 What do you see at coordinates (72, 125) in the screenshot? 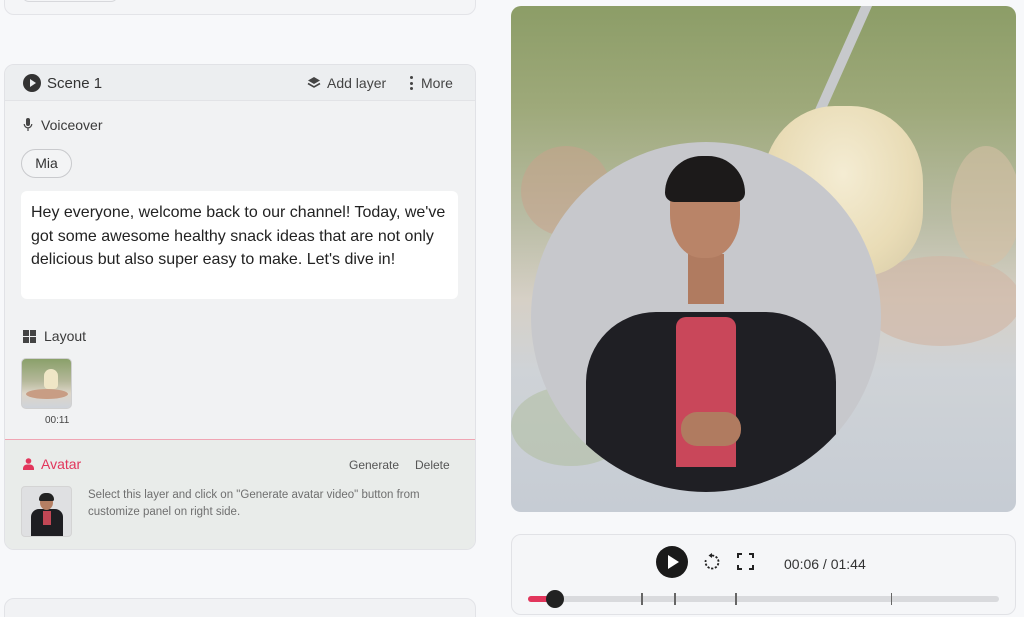
I see `voiceover-label: Voiceover` at bounding box center [72, 125].